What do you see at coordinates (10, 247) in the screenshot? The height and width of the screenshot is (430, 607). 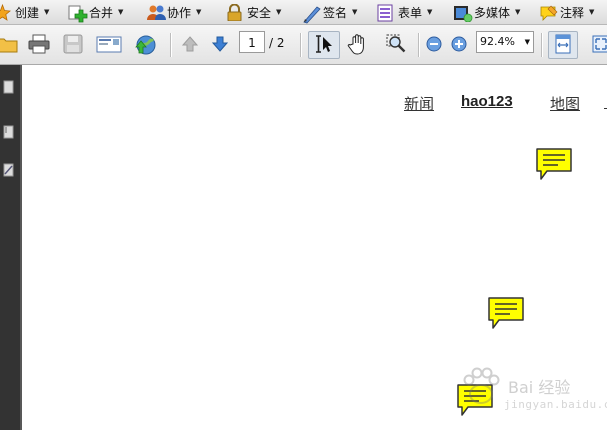 I see `navigation-panel` at bounding box center [10, 247].